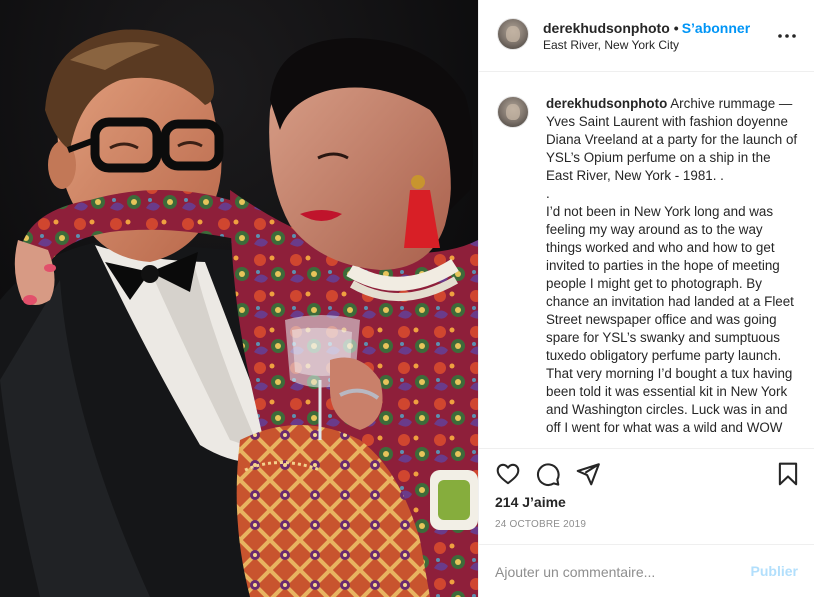 The height and width of the screenshot is (597, 814). I want to click on author-username: derekhudsonphoto, so click(606, 28).